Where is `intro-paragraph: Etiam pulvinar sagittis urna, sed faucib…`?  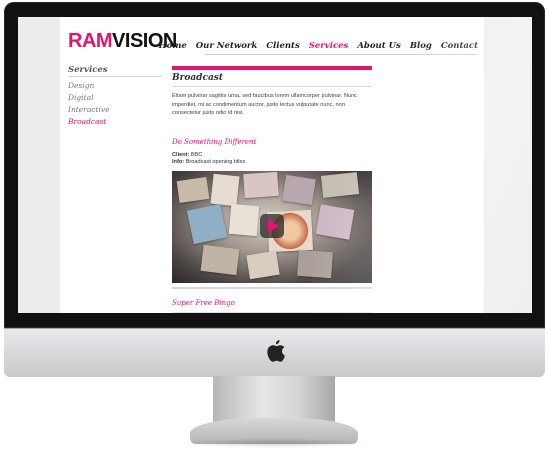
intro-paragraph: Etiam pulvinar sagittis urna, sed faucib… is located at coordinates (264, 104).